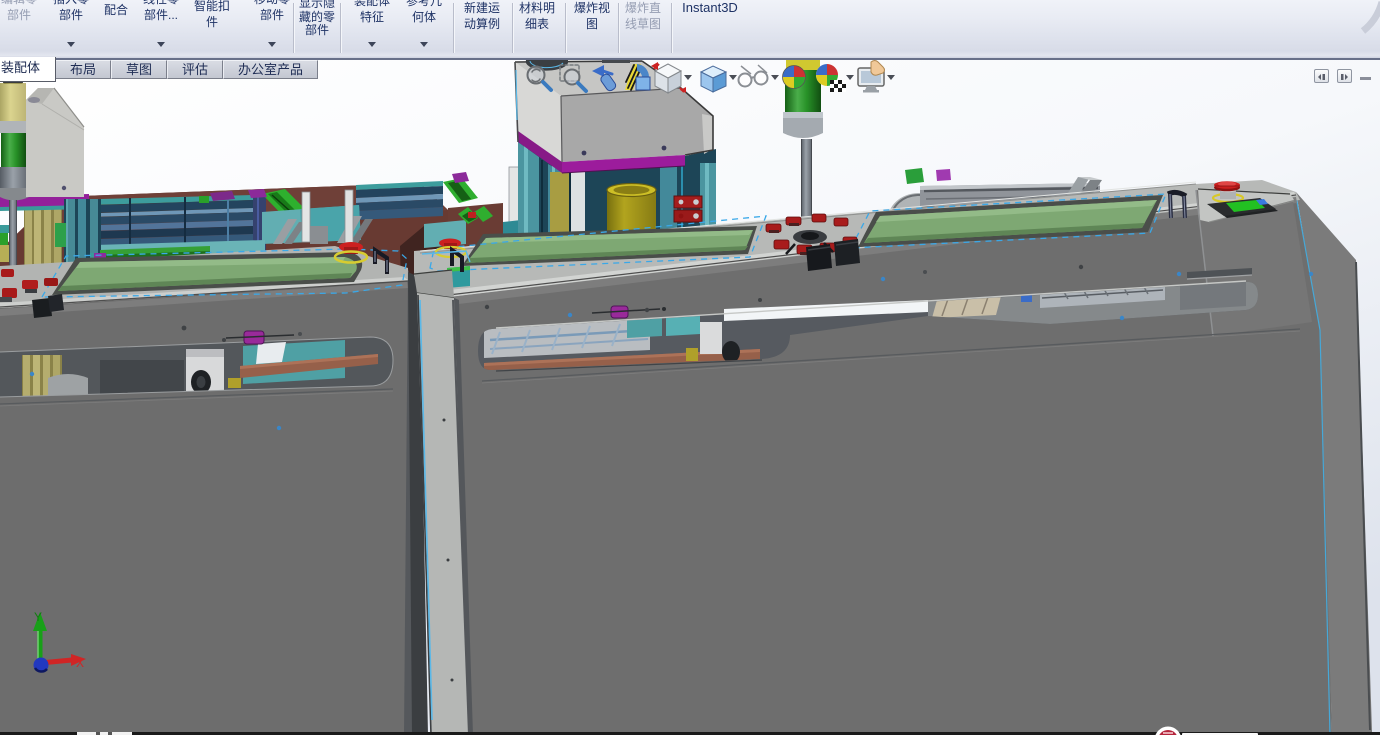 This screenshot has height=735, width=1380. I want to click on svg-text: X, so click(80, 663).